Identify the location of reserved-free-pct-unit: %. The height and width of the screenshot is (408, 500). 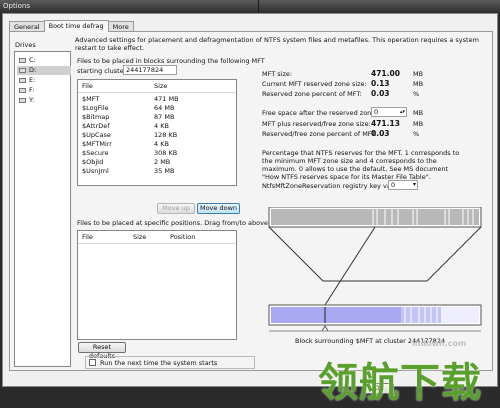
(416, 134).